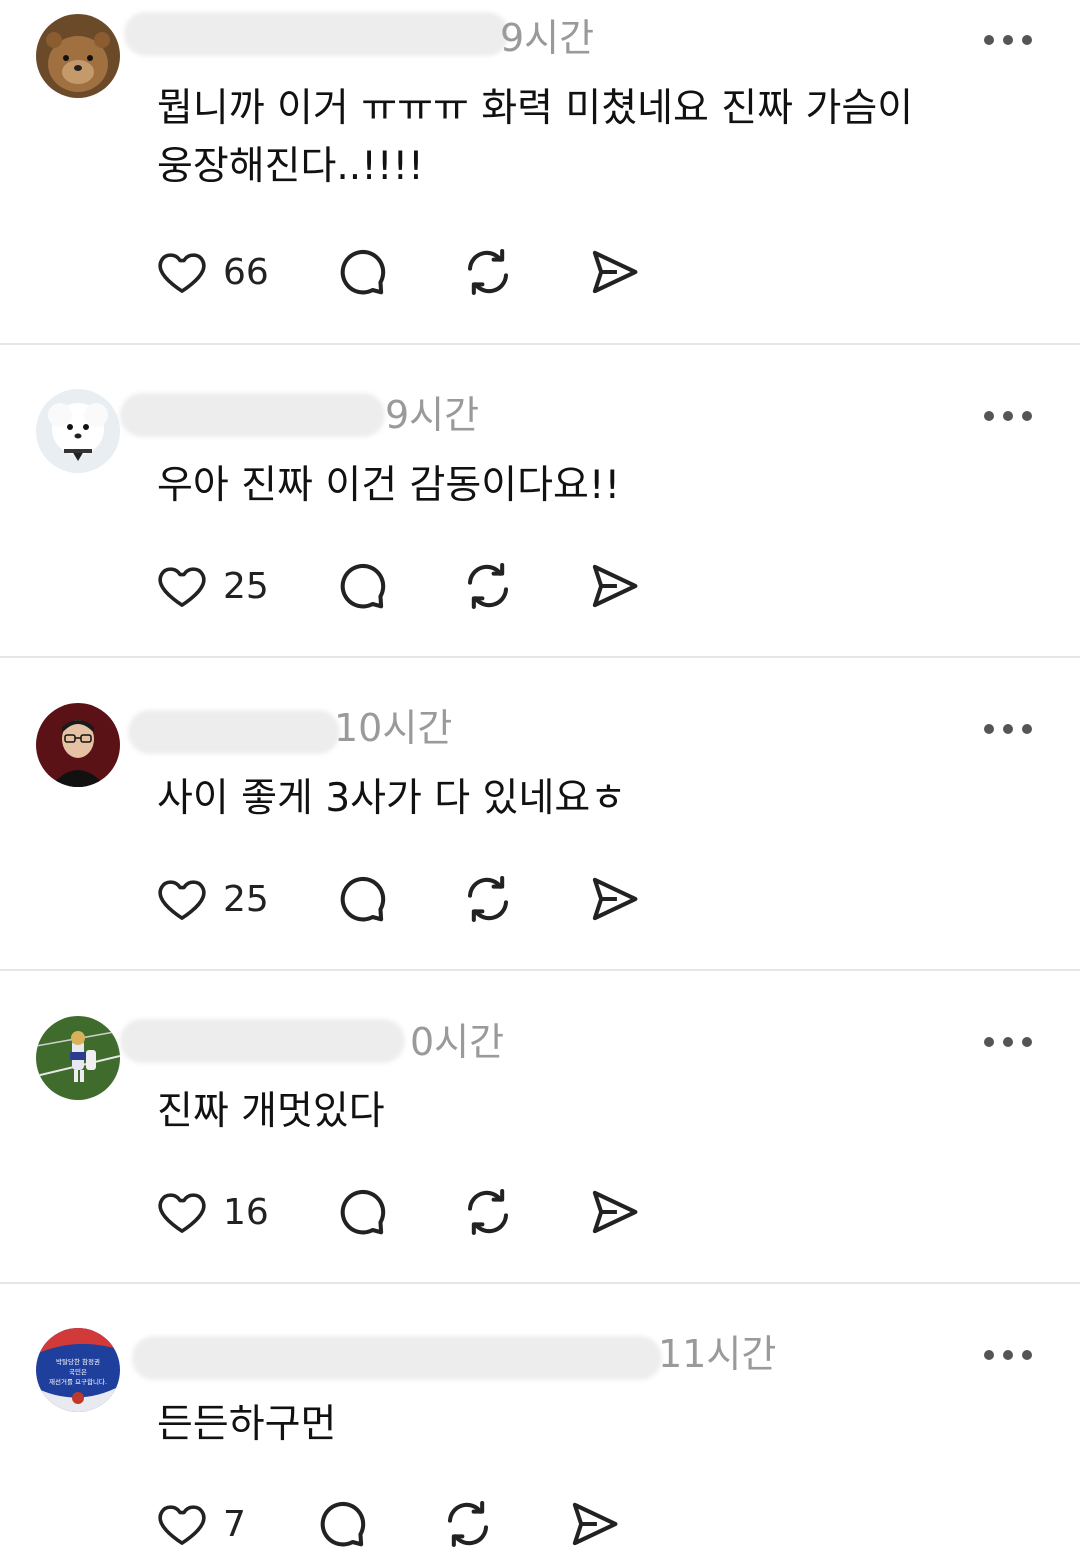 The image size is (1080, 1558). I want to click on like-count: 7, so click(234, 1524).